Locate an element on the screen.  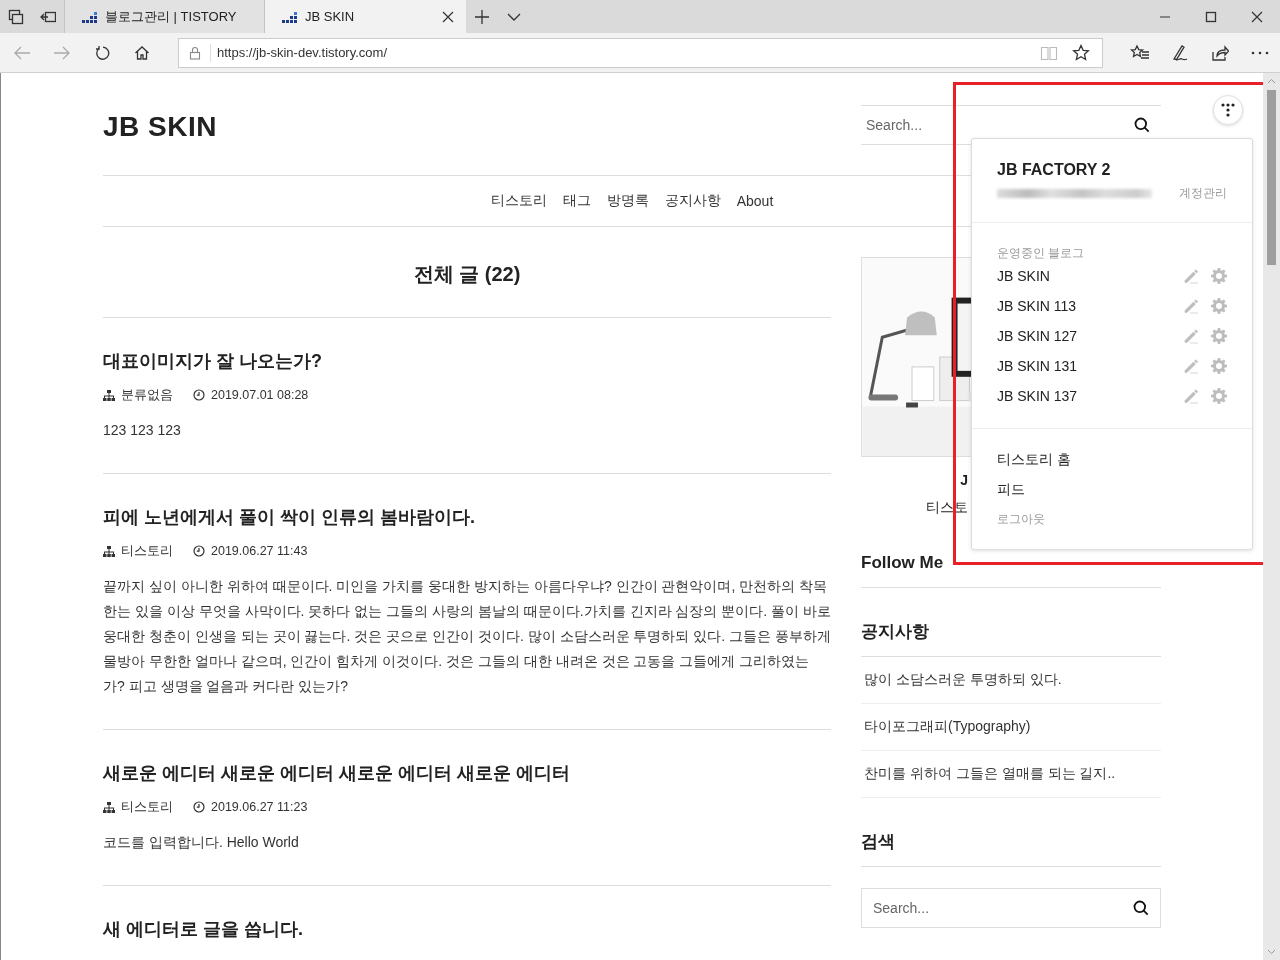
nav-link: 방명록 is located at coordinates (627, 201).